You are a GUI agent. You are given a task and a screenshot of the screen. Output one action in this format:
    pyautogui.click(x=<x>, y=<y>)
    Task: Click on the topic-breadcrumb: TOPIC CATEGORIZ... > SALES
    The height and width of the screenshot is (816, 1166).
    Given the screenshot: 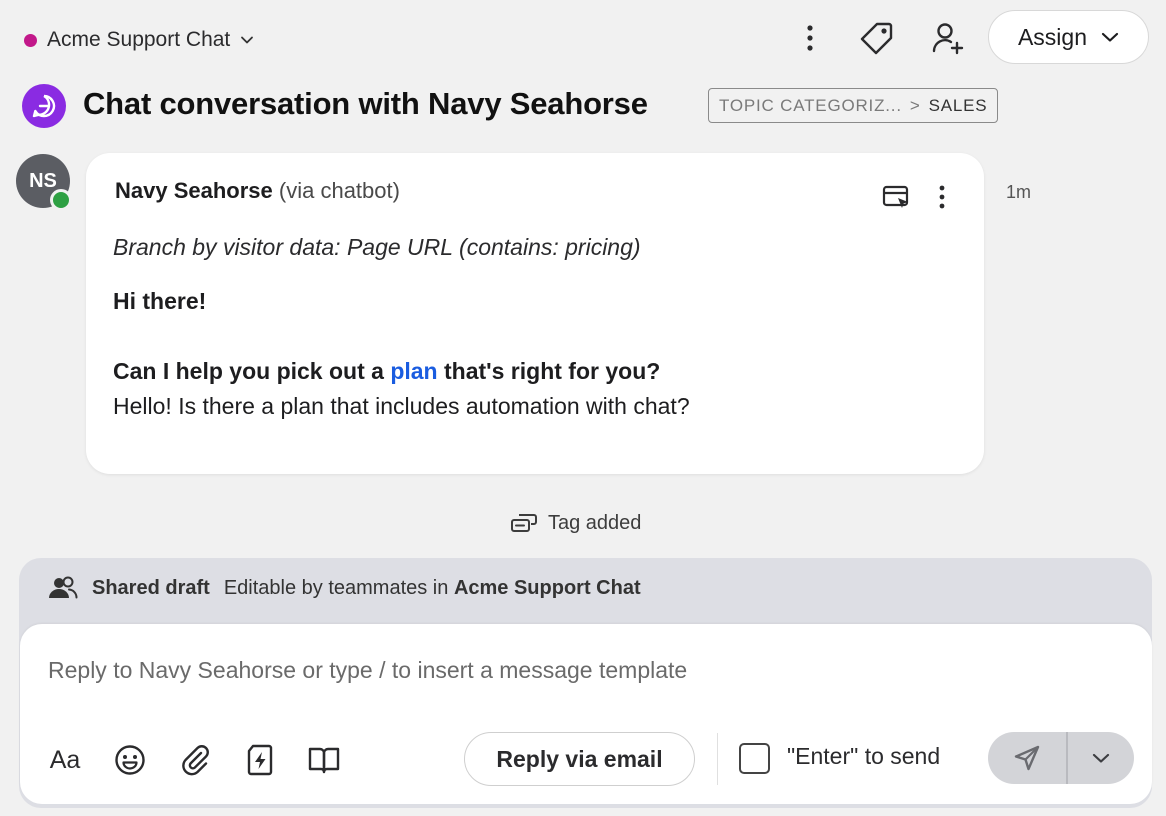 What is the action you would take?
    pyautogui.click(x=853, y=105)
    